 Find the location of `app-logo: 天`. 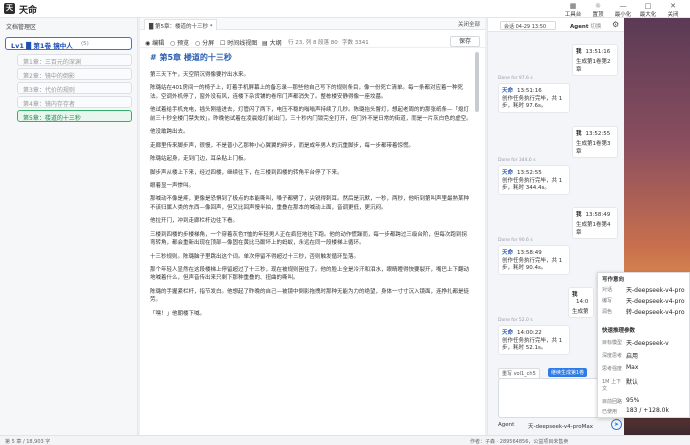

app-logo: 天 is located at coordinates (9, 8).